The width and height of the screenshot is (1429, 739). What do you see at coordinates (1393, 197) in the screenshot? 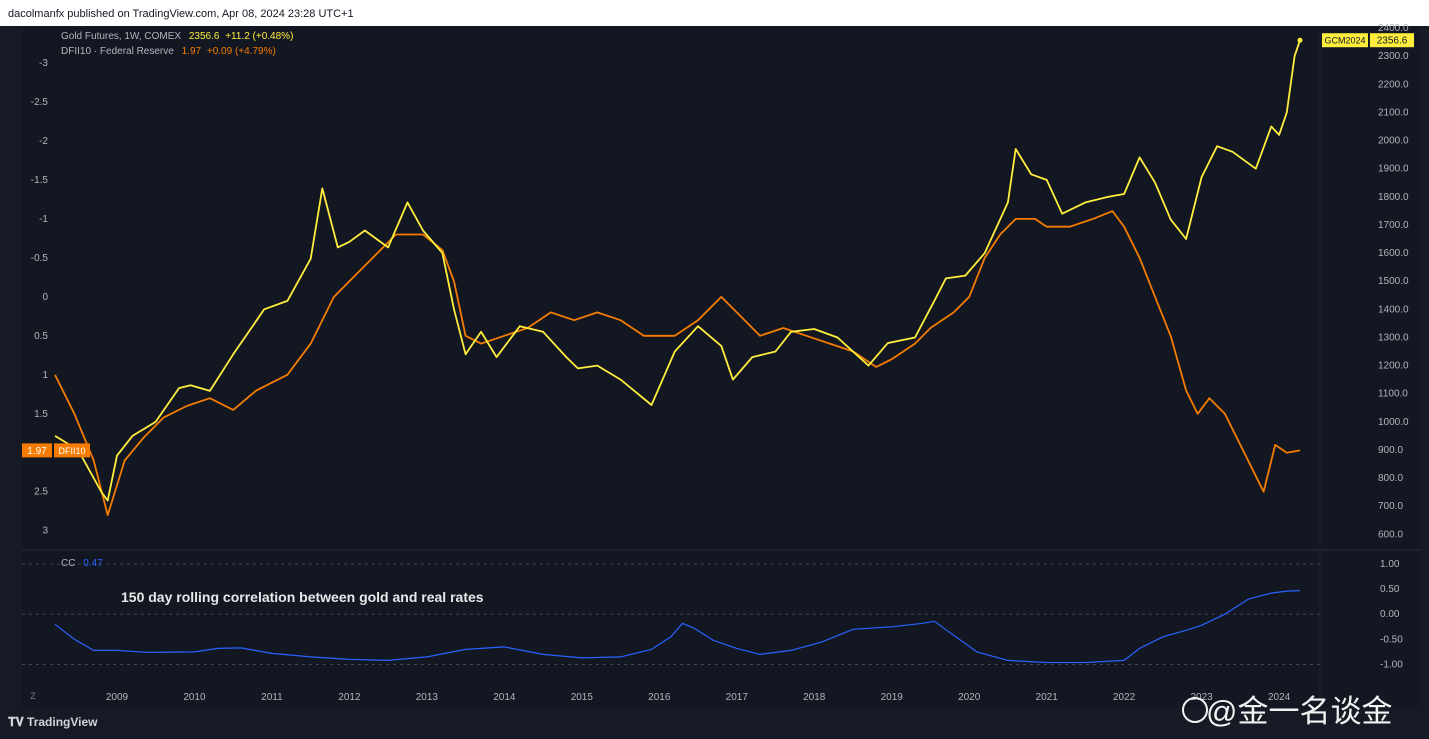
I see `right-axis-tick: 1800.0` at bounding box center [1393, 197].